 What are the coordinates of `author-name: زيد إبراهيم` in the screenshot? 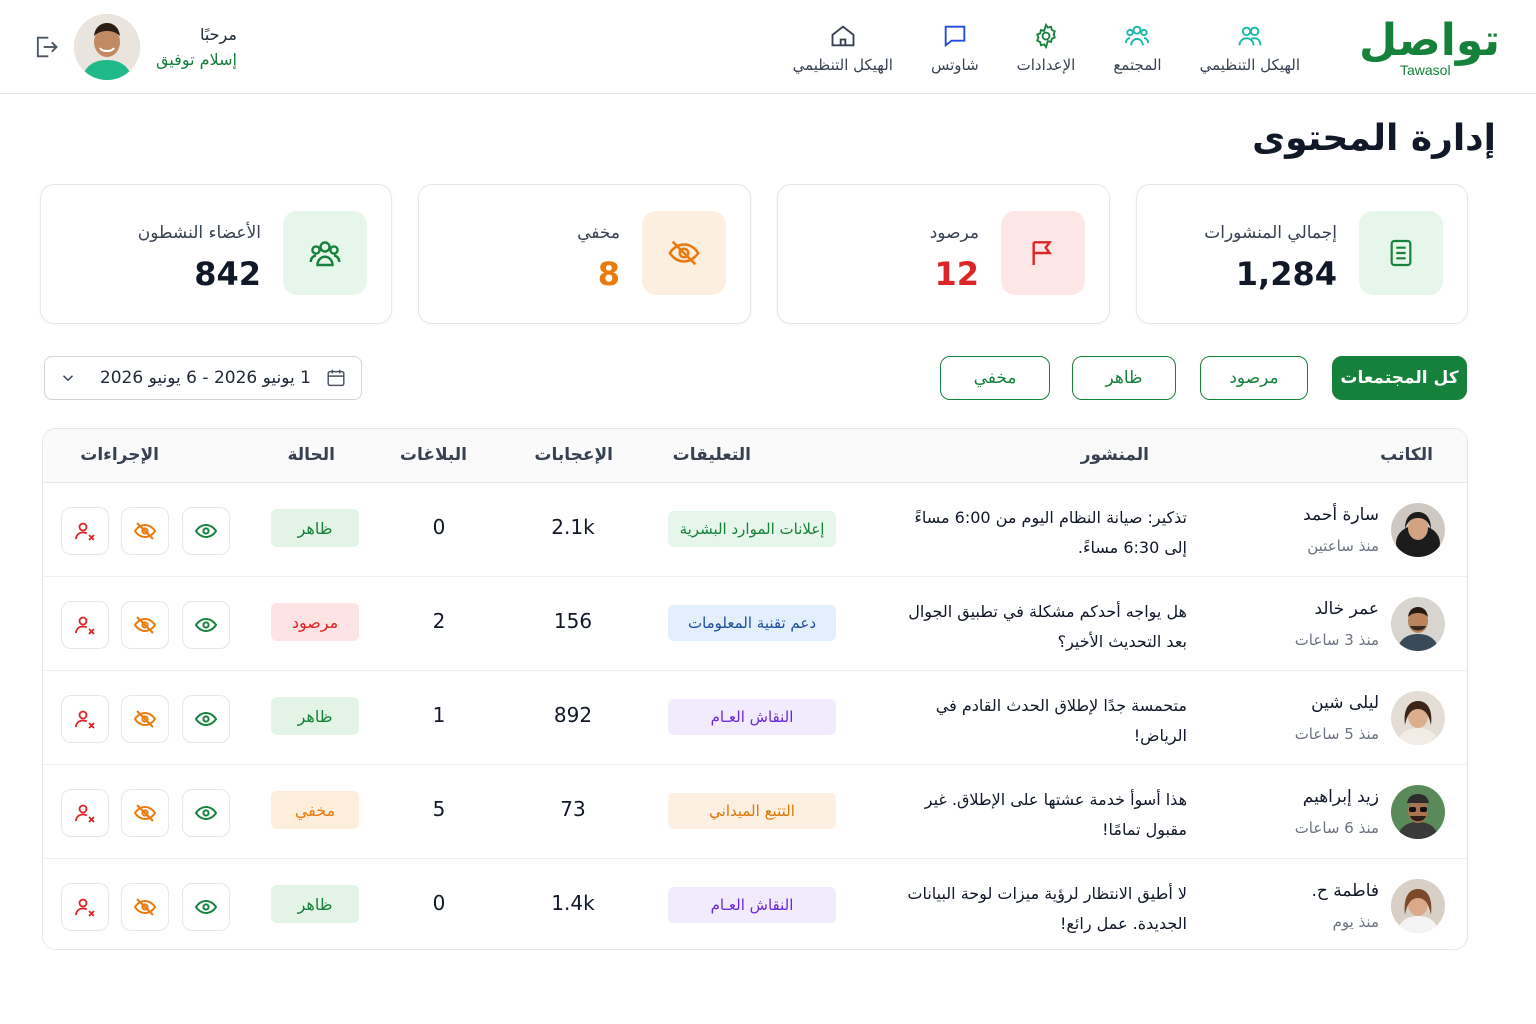 It's located at (1341, 797).